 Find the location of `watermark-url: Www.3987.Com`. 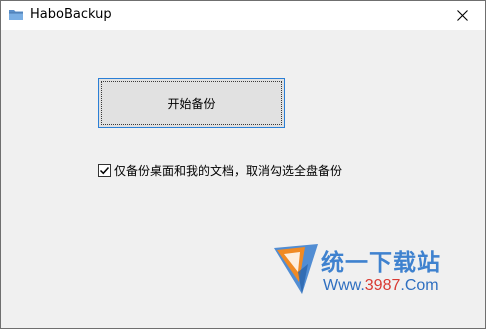

watermark-url: Www.3987.Com is located at coordinates (381, 286).